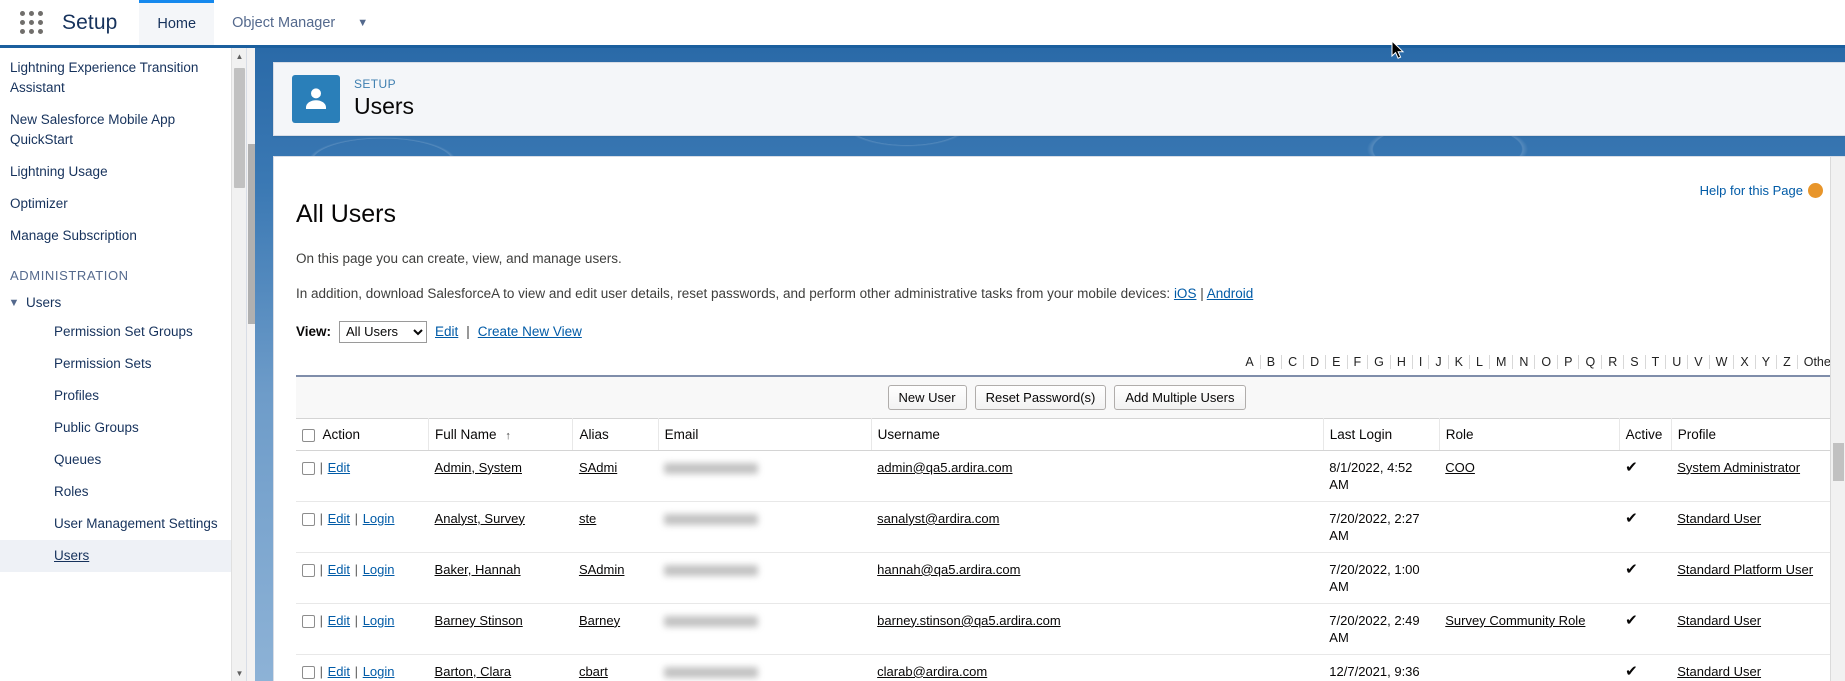 The width and height of the screenshot is (1845, 681). What do you see at coordinates (446, 331) in the screenshot?
I see `edit-view-link: Edit` at bounding box center [446, 331].